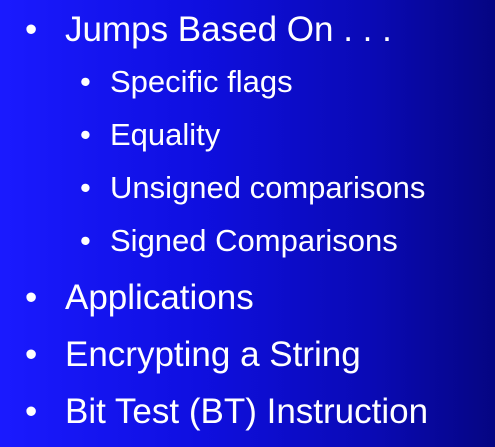  What do you see at coordinates (165, 134) in the screenshot?
I see `bullet-text: Equality` at bounding box center [165, 134].